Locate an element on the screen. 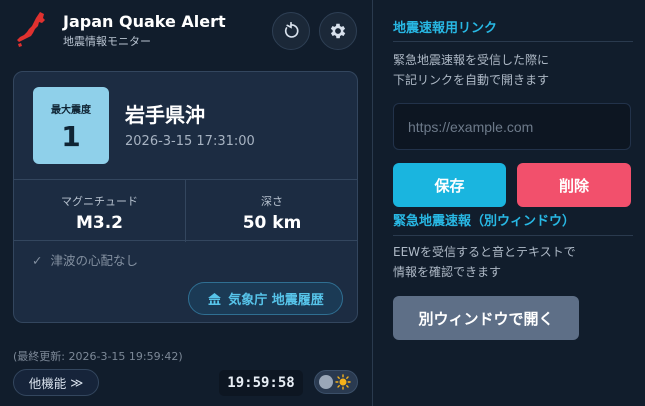  magnitude-cell: マグニチュード M3.2 is located at coordinates (100, 211).